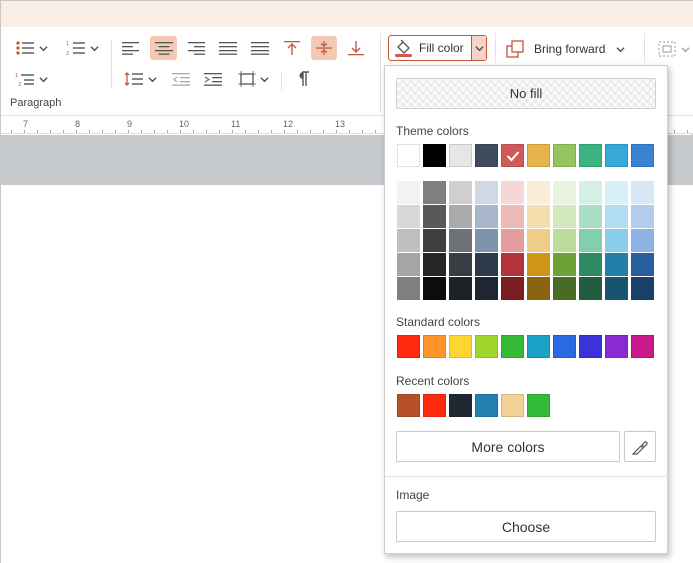  Describe the element at coordinates (512, 155) in the screenshot. I see `theme-color-swatch-selected` at that location.